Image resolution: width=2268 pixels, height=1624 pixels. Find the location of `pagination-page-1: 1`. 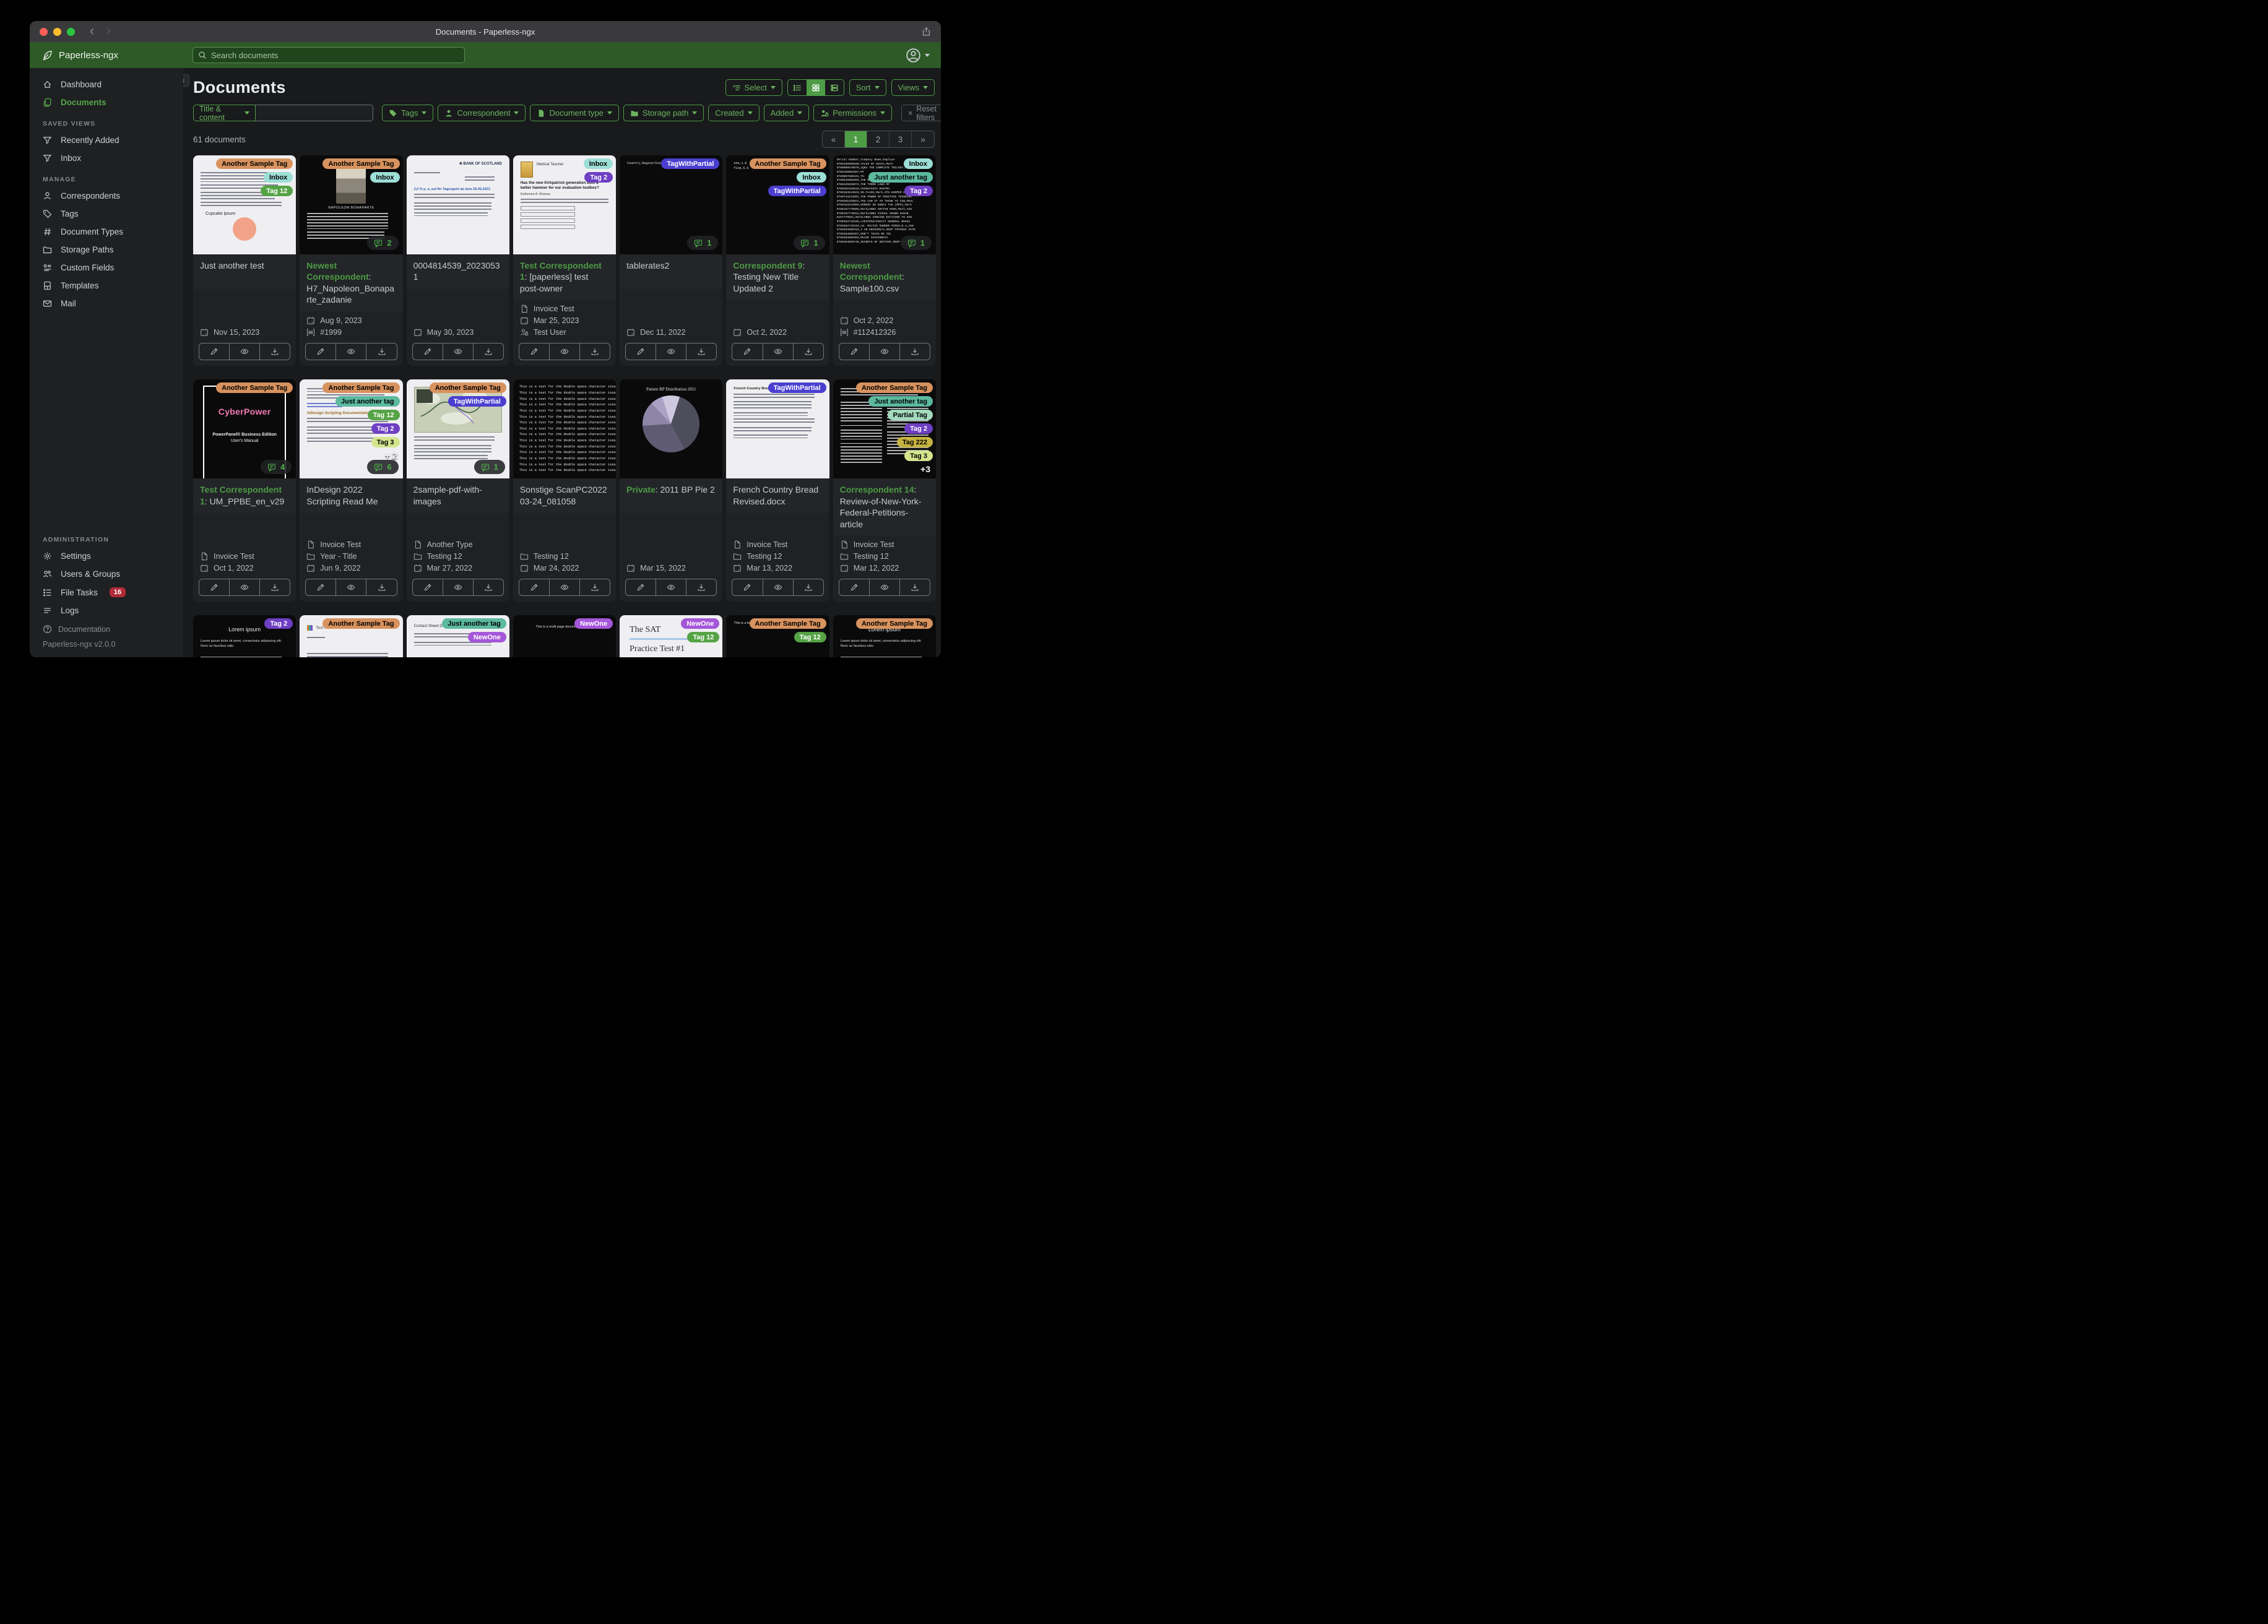

pagination-page-1: 1 is located at coordinates (856, 139).